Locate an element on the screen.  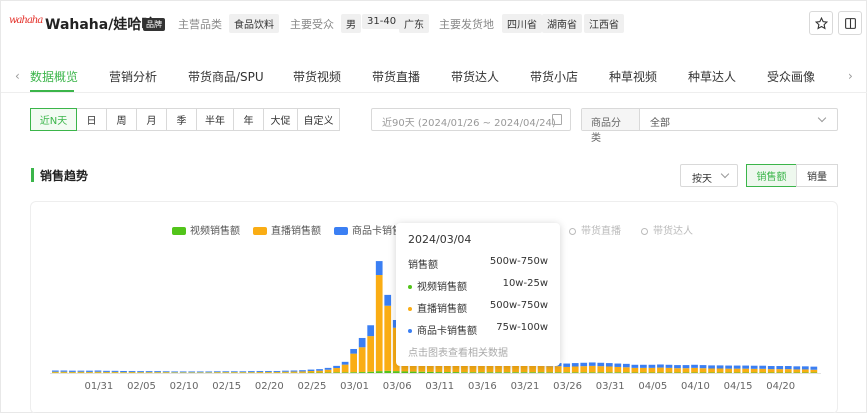
tab-prev-icon: ‹ is located at coordinates (17, 76).